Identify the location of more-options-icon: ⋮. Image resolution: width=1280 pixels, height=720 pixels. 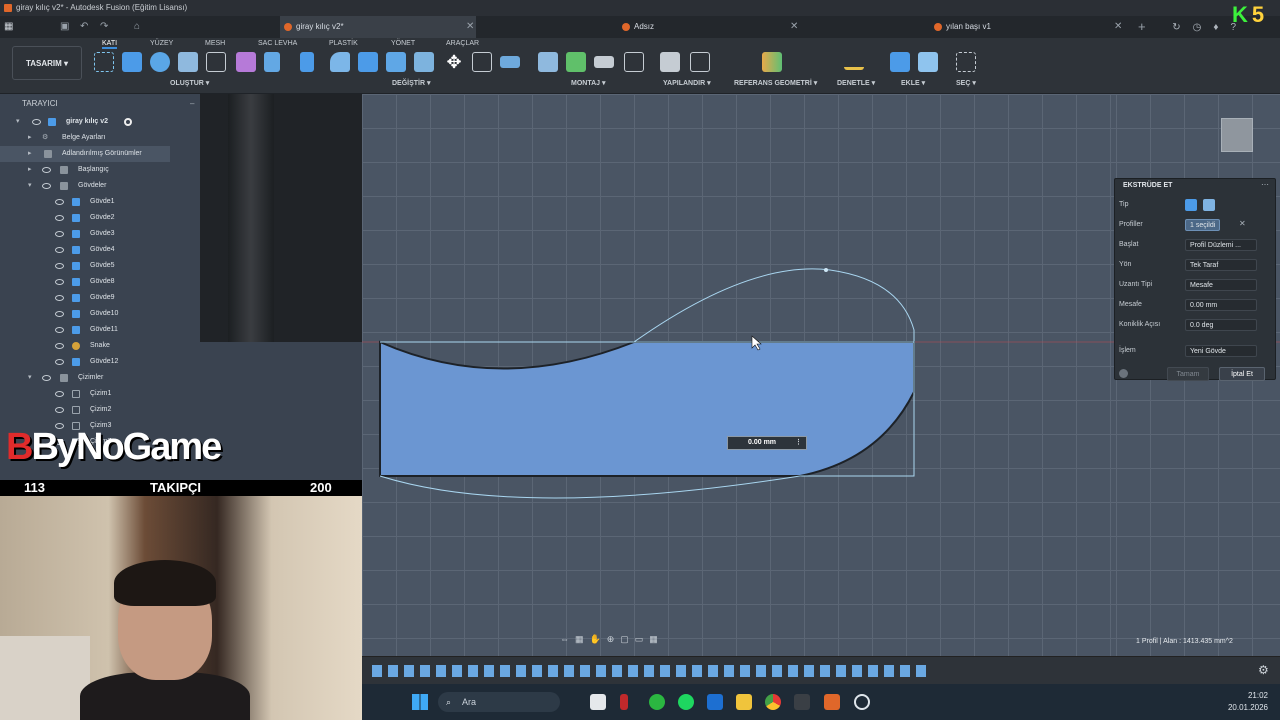
(798, 443).